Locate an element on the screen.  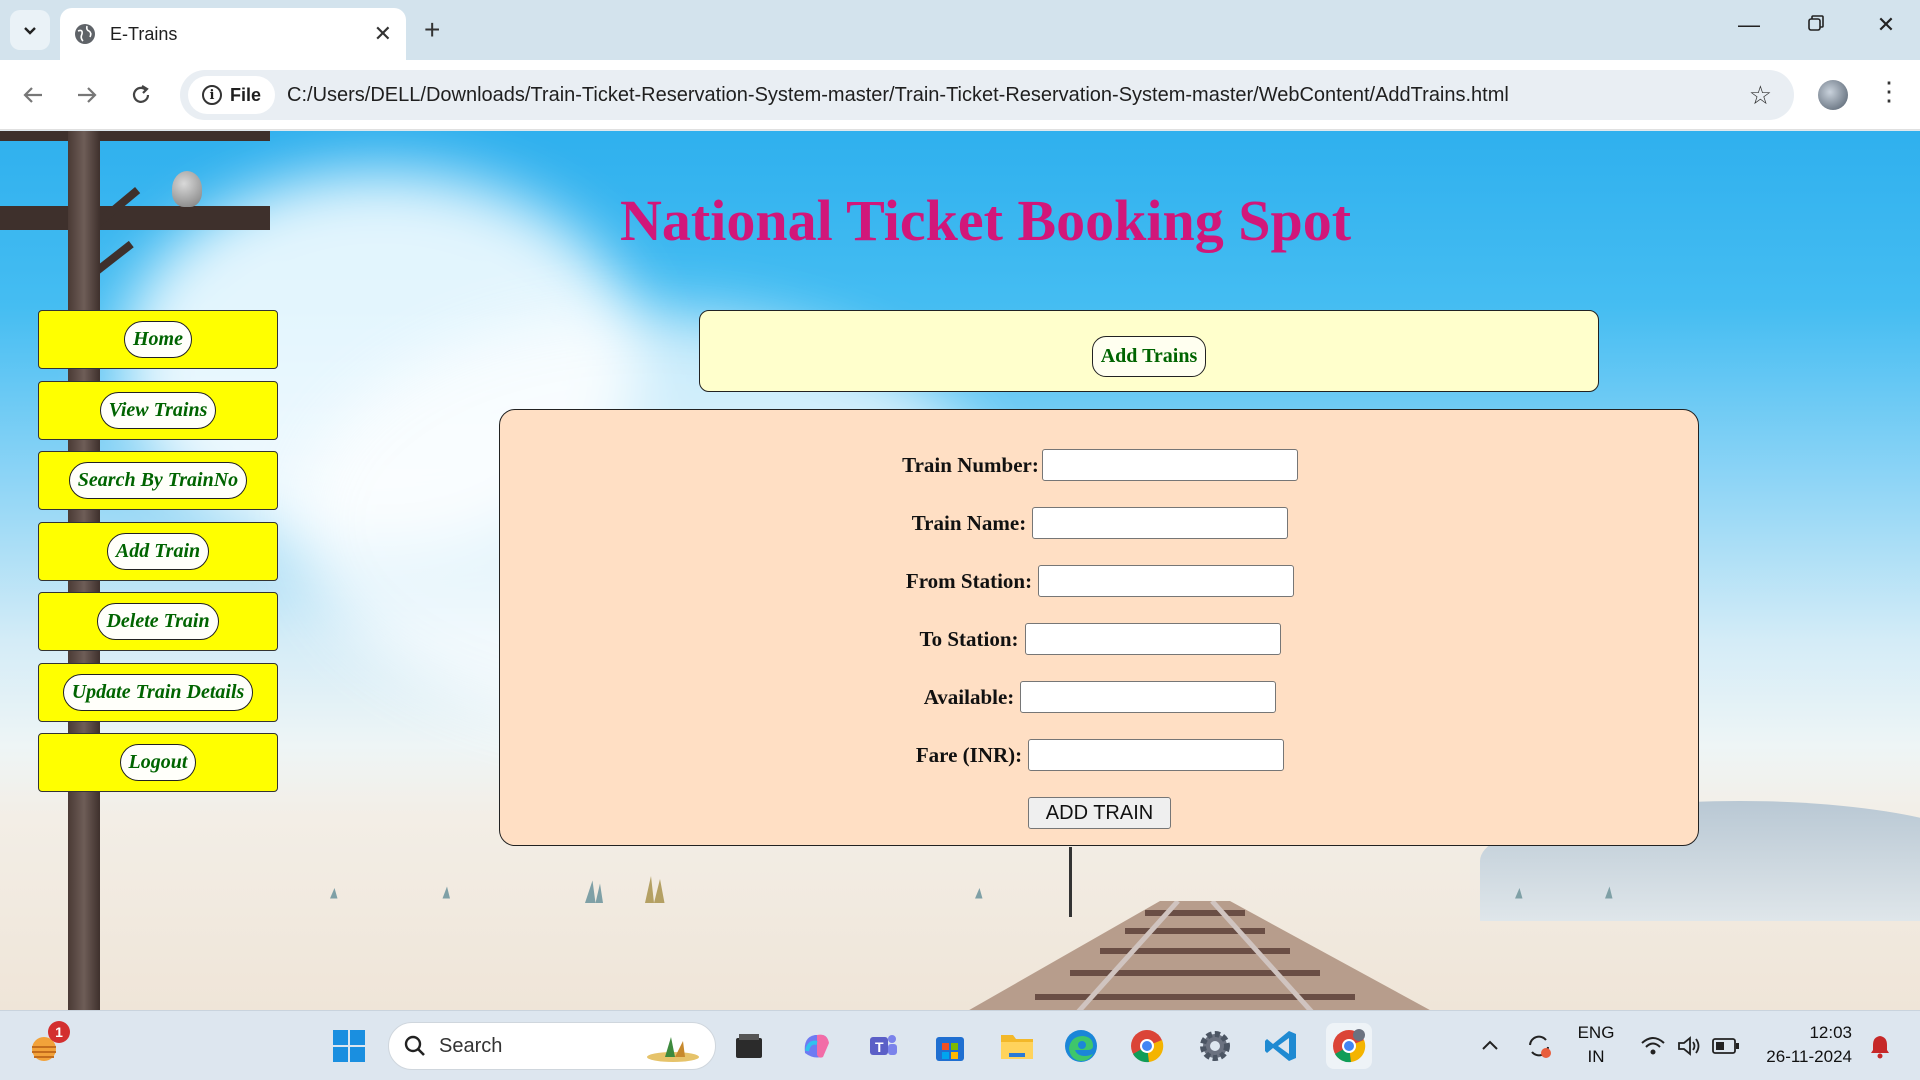
form-row-from-station: From Station: is located at coordinates (1100, 581).